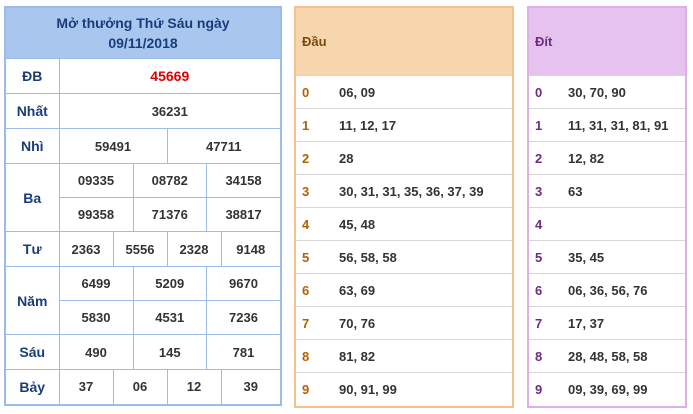 The image size is (693, 414). What do you see at coordinates (423, 323) in the screenshot?
I see `loto-head-numbers: 70, 76` at bounding box center [423, 323].